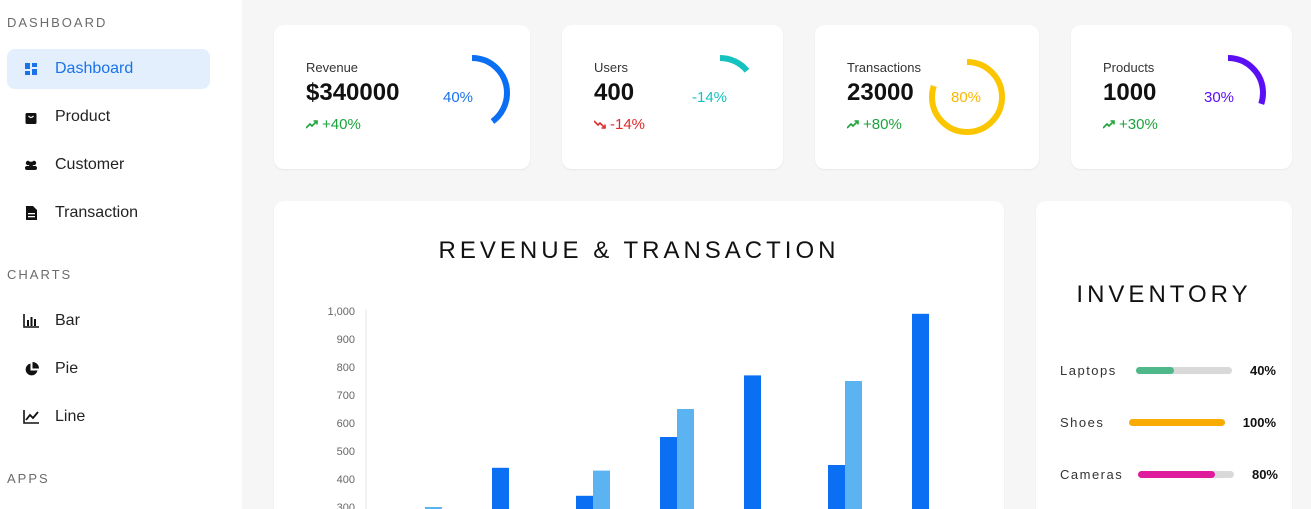  What do you see at coordinates (672, 97) in the screenshot?
I see `stat-card-users: Users 400 -14% -14%` at bounding box center [672, 97].